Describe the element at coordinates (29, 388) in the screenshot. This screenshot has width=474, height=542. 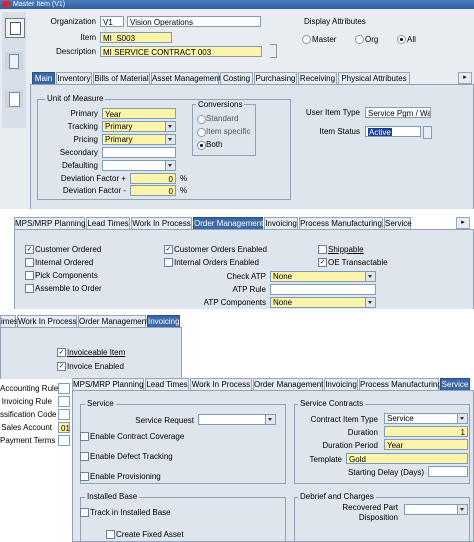
I see `accounting-rule-label: Accounting Rule` at that location.